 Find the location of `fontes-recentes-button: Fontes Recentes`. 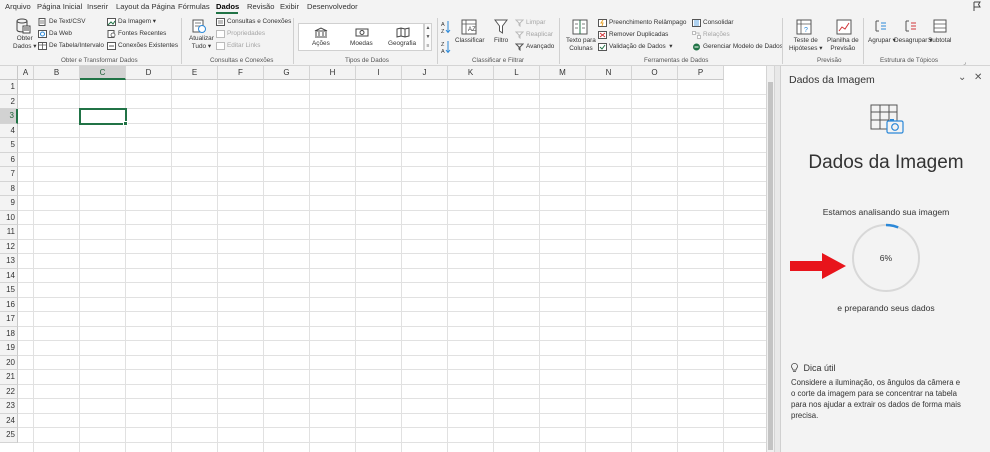

fontes-recentes-button: Fontes Recentes is located at coordinates (142, 34).